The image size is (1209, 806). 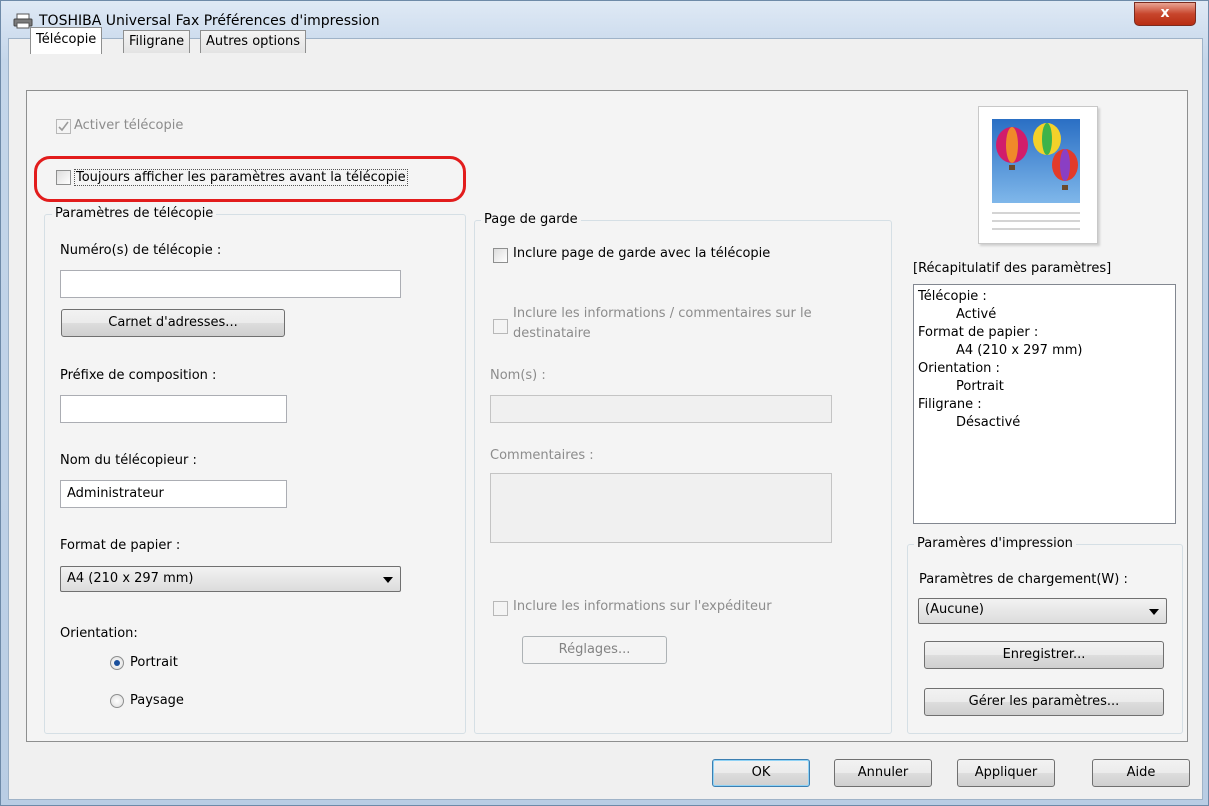 I want to click on include-cover-label: Inclure page de garde avec la télécopie, so click(x=642, y=253).